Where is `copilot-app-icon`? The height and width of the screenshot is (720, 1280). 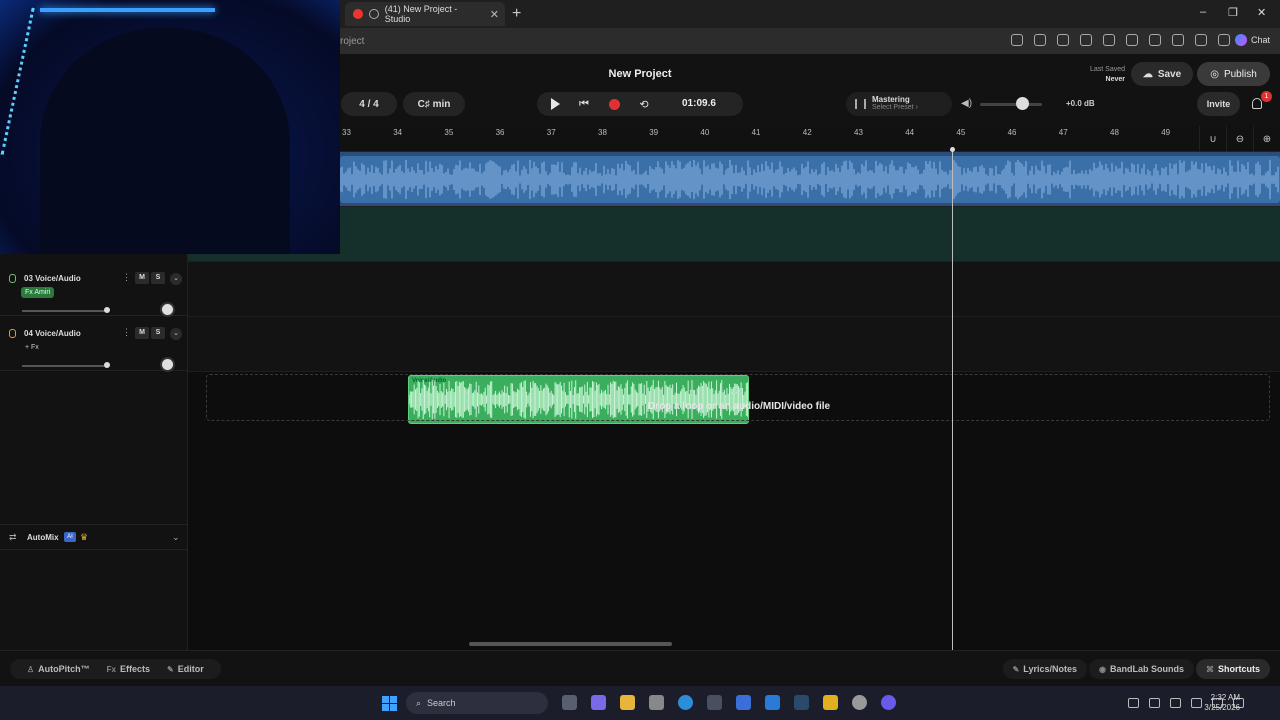 copilot-app-icon is located at coordinates (598, 702).